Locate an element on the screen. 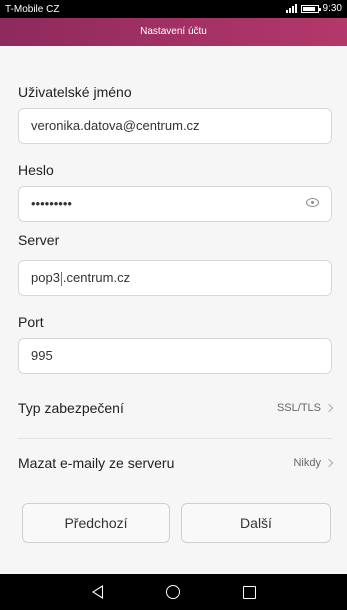 Image resolution: width=347 pixels, height=610 pixels. delete-from-server-label: Mazat e-maily ze serveru is located at coordinates (96, 463).